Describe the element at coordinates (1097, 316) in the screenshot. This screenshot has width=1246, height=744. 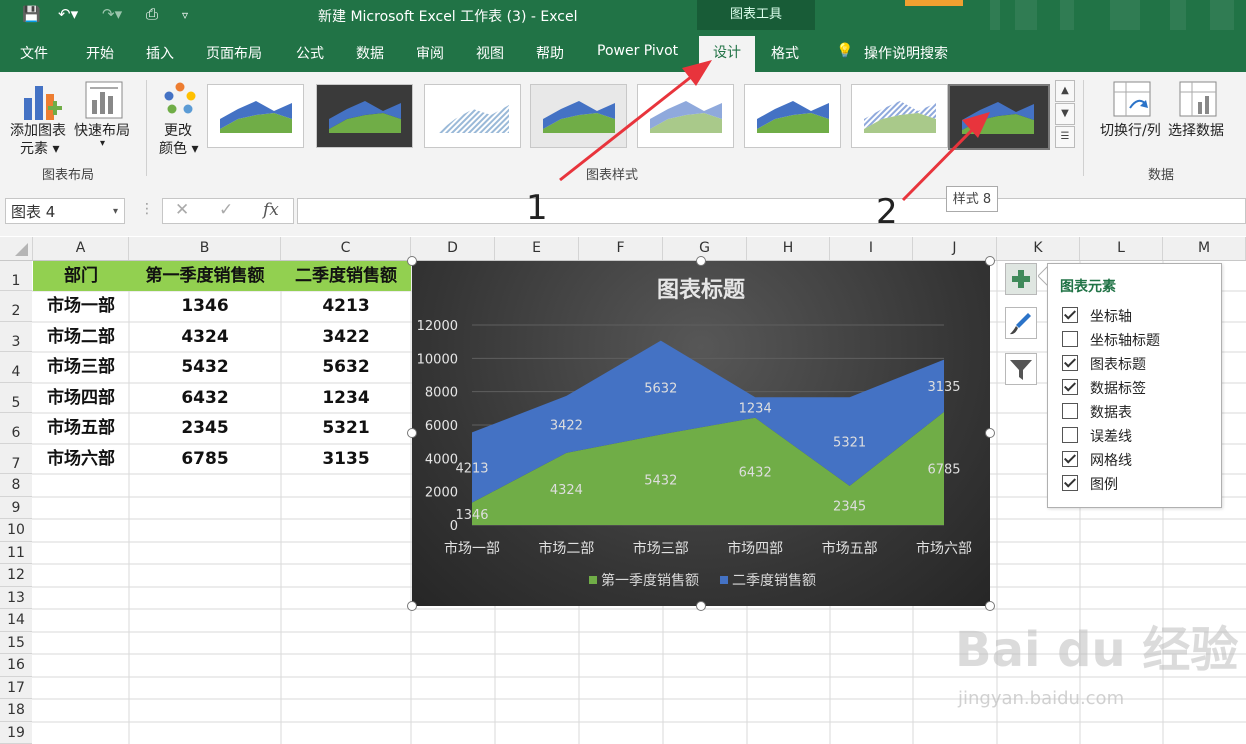
I see `checkbox-axes: 坐标轴` at that location.